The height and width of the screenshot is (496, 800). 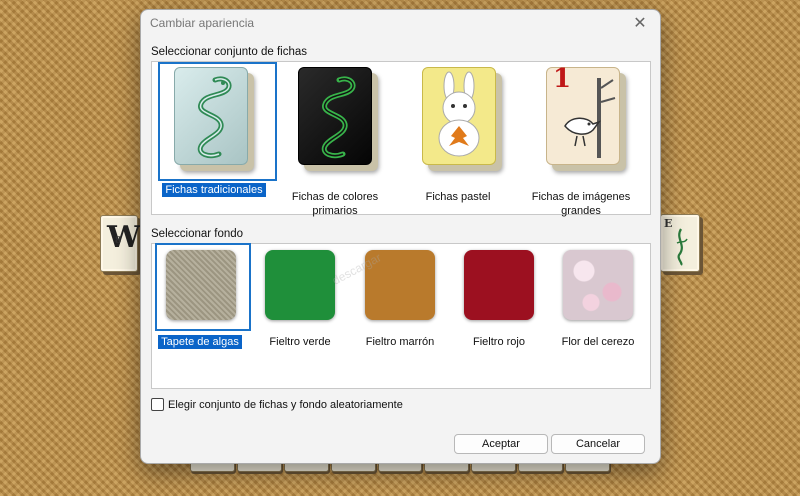 I want to click on random-option-checkbox, so click(x=157, y=404).